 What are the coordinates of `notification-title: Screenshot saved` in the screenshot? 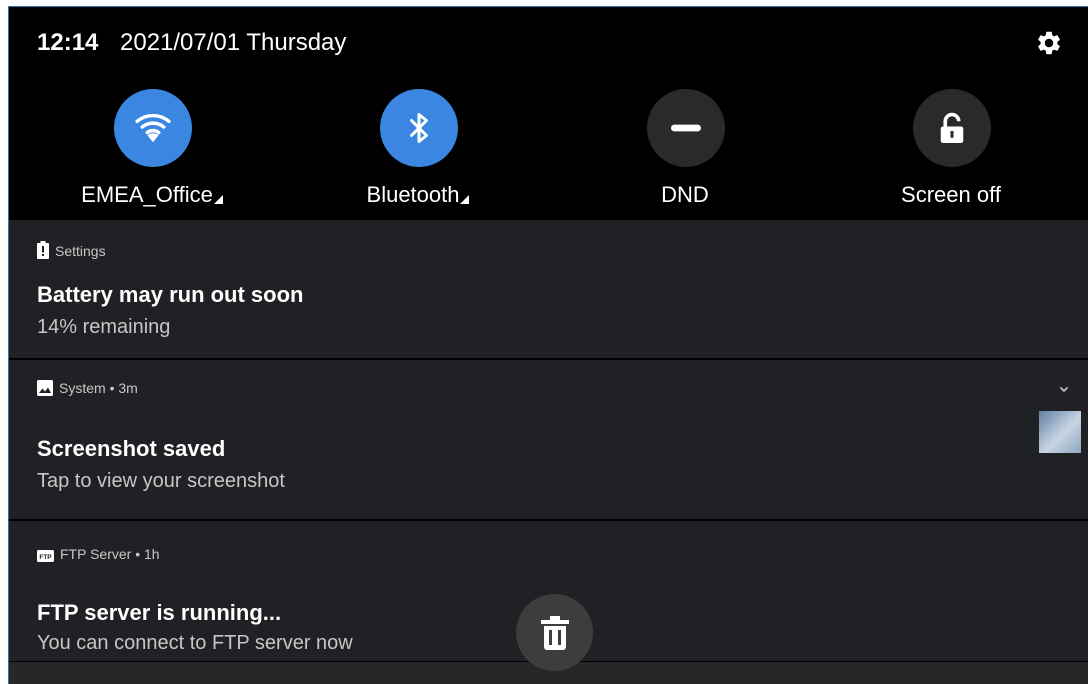 It's located at (131, 448).